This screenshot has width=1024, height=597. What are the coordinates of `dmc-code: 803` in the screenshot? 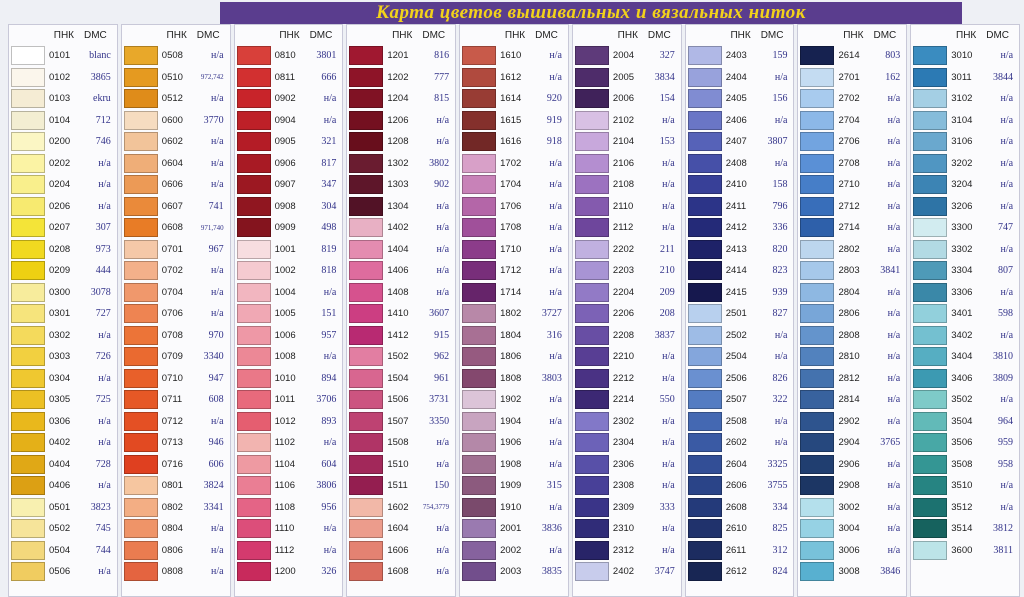 It's located at (893, 56).